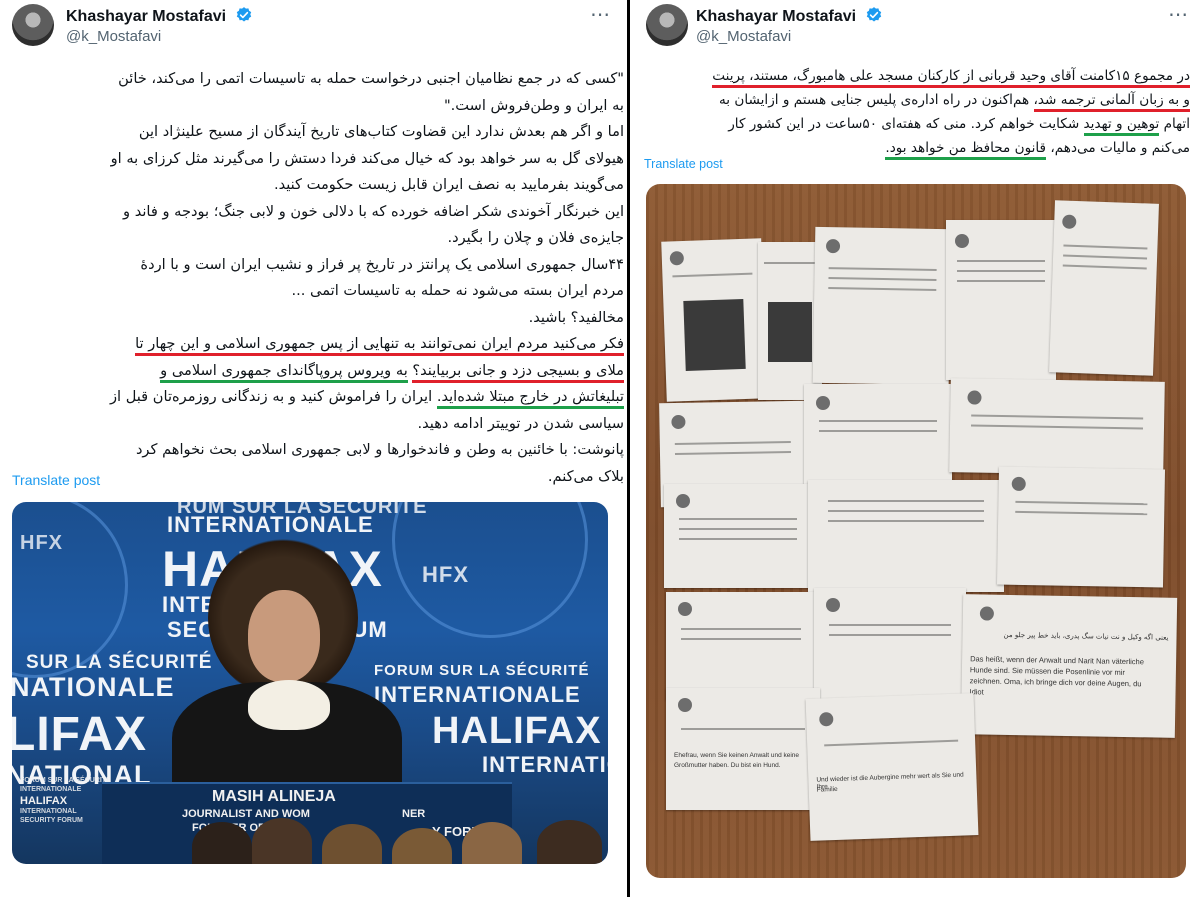 The image size is (1200, 897). Describe the element at coordinates (284, 372) in the screenshot. I see `green-underlined-text: به ویروس پروپاگاندای جمهوری اسلامی و` at that location.